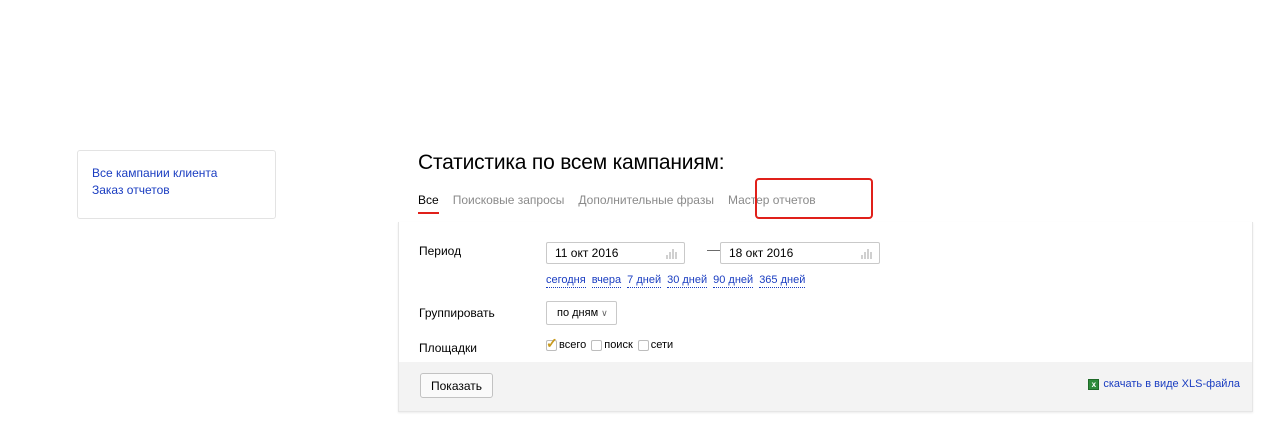 The width and height of the screenshot is (1275, 435). What do you see at coordinates (572, 345) in the screenshot?
I see `checkbox-all-label: всего` at bounding box center [572, 345].